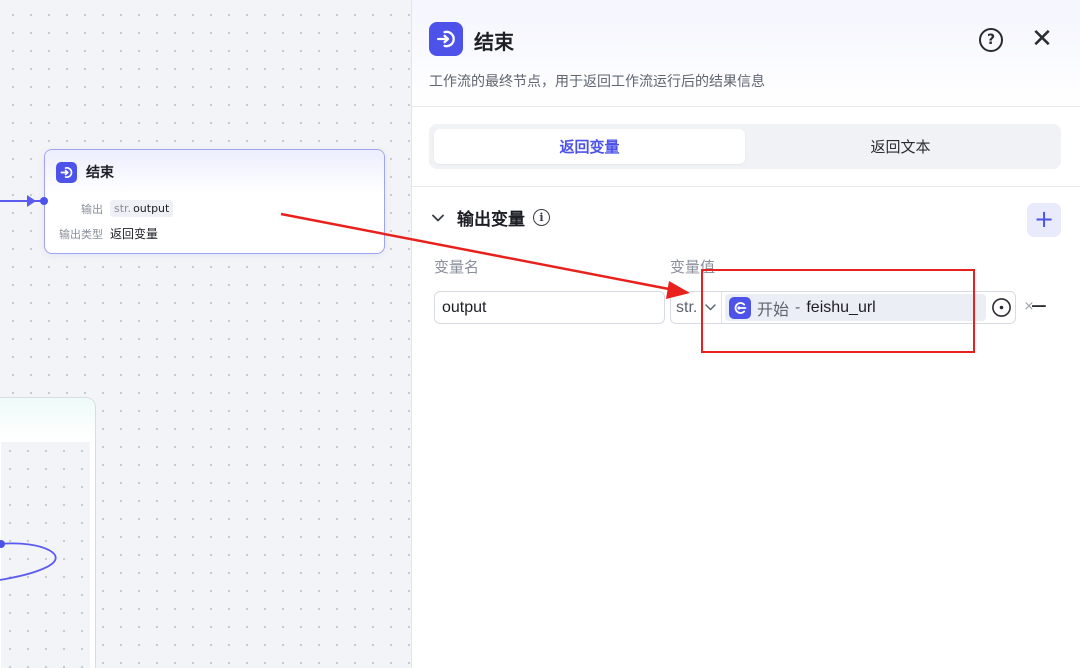 Image resolution: width=1080 pixels, height=668 pixels. Describe the element at coordinates (134, 234) in the screenshot. I see `output-type-value: 返回变量` at that location.